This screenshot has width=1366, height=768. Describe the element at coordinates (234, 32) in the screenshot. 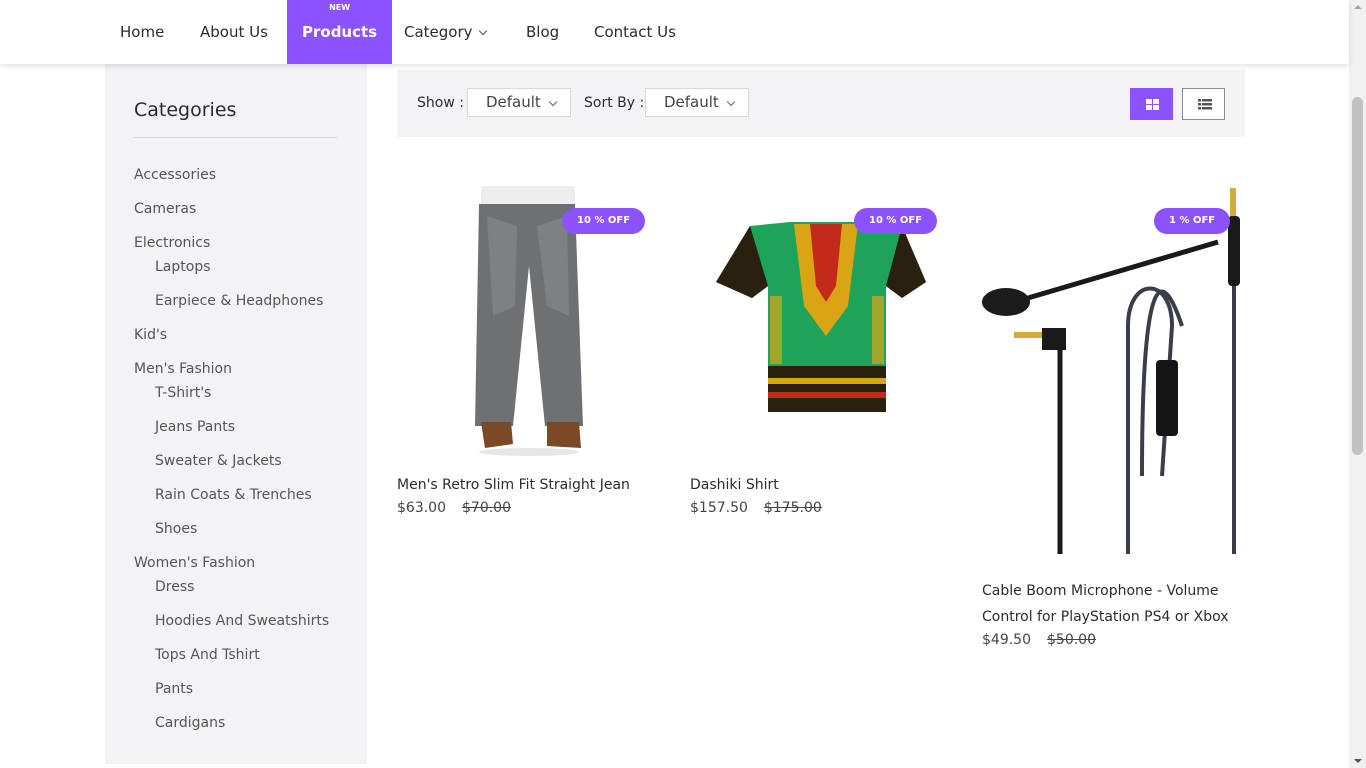

I see `nav-about-us: About Us` at that location.